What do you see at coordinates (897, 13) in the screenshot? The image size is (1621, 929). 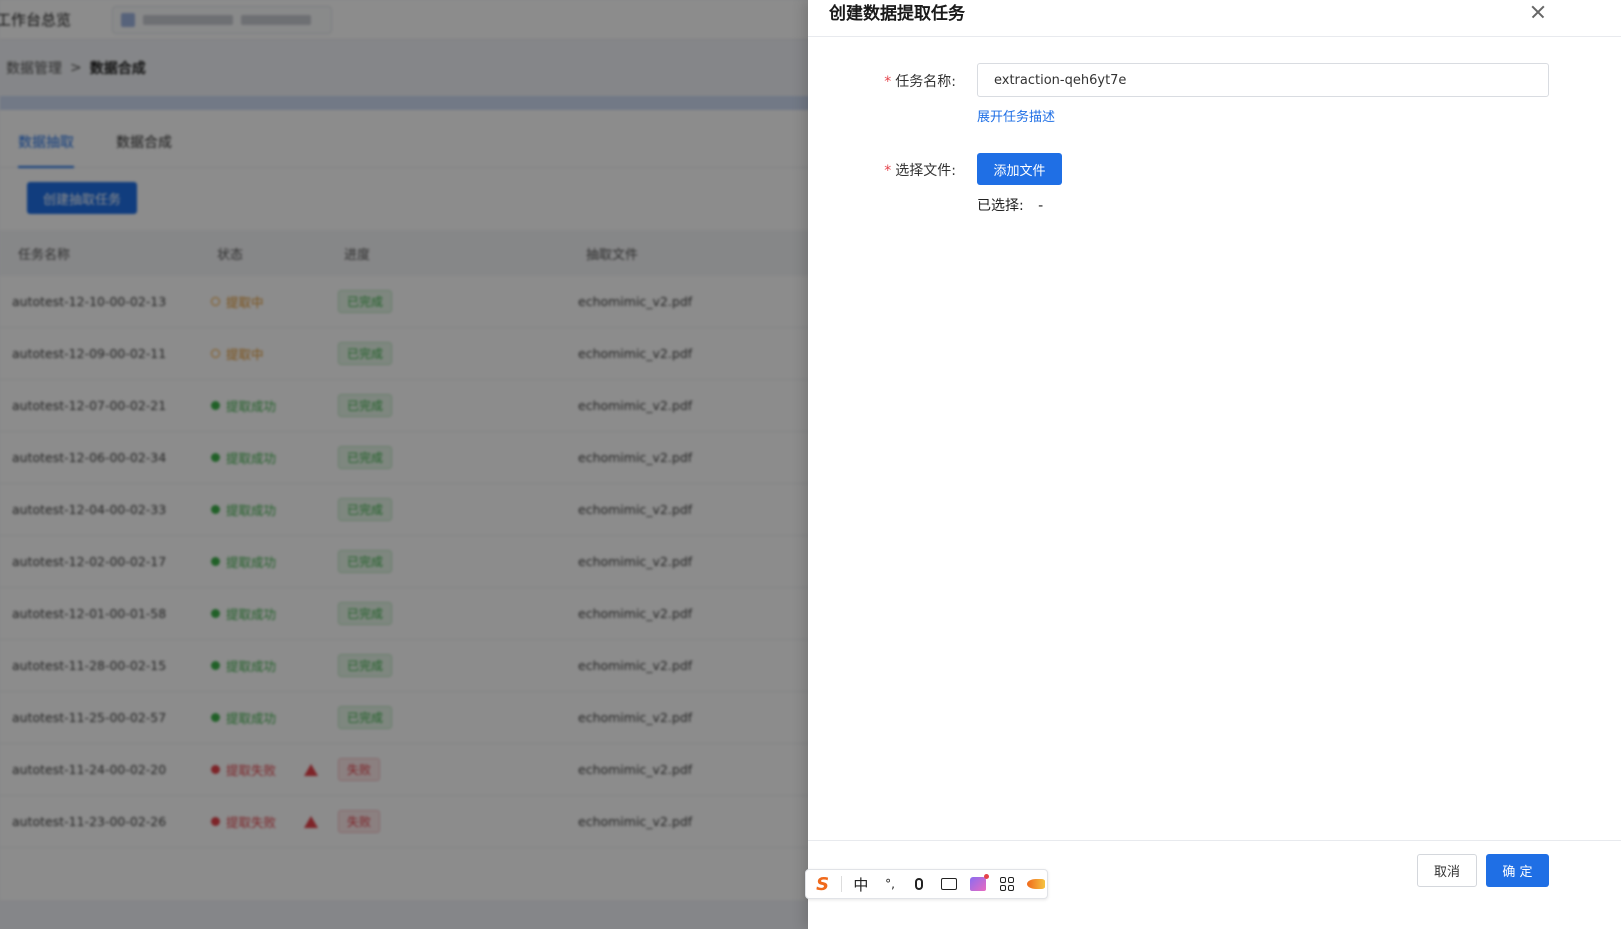 I see `drawer-title: 创建数据提取任务` at bounding box center [897, 13].